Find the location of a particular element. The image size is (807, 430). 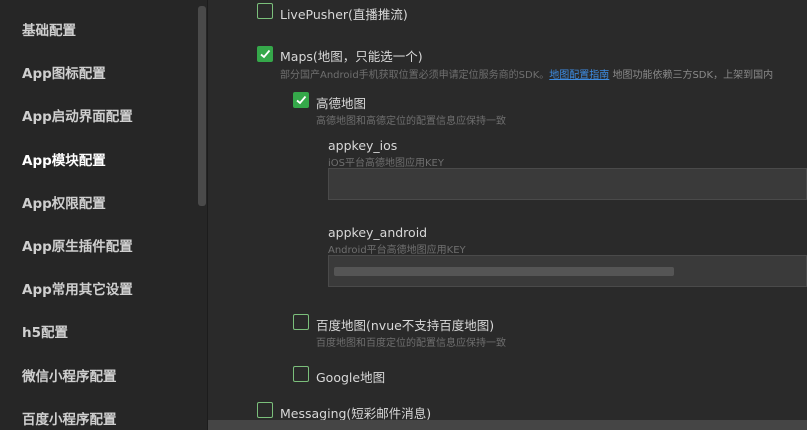

sidebar-item-weixin-mp: 微信小程序配置 is located at coordinates (69, 375).